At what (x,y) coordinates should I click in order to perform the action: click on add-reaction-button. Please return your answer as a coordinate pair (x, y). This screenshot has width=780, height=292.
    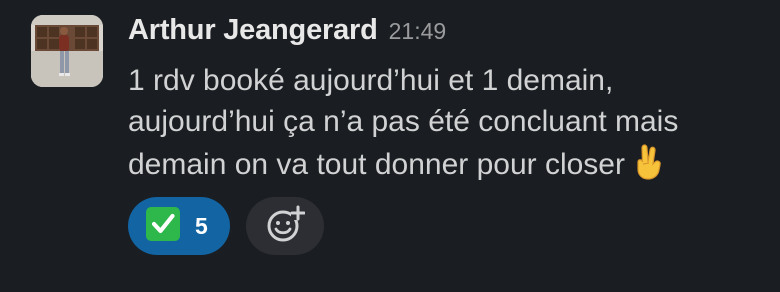
    Looking at the image, I should click on (285, 226).